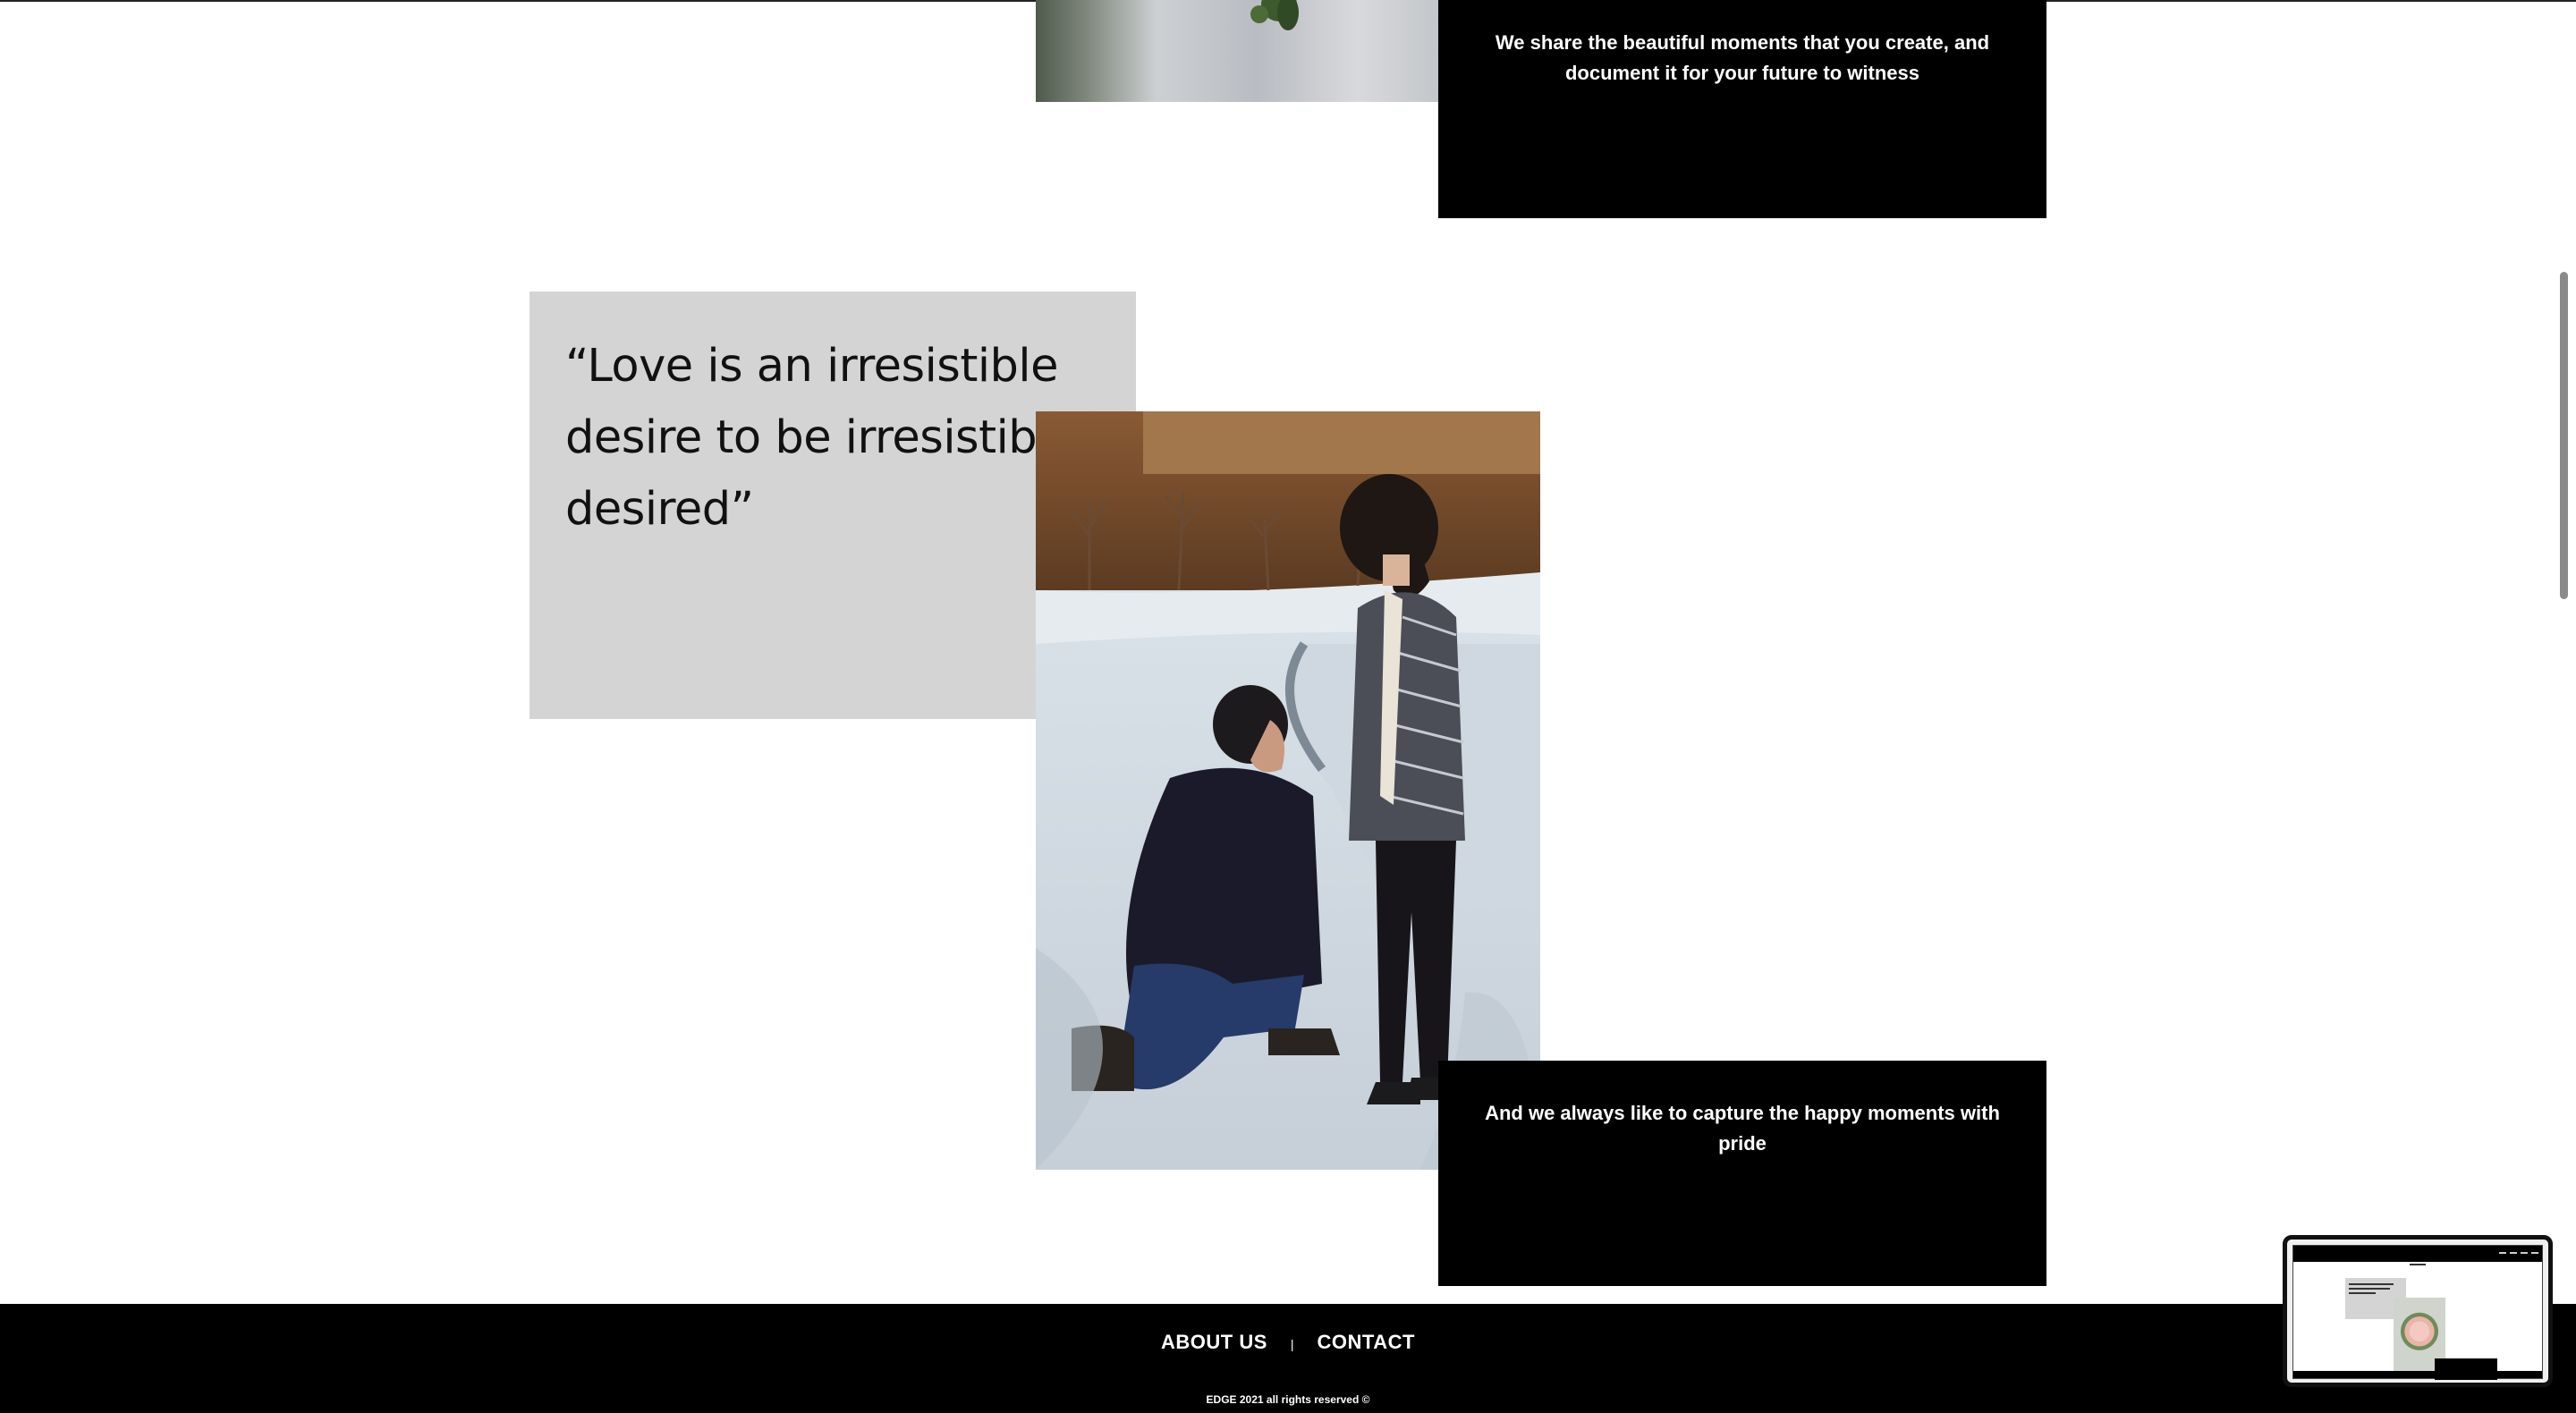 This screenshot has height=1413, width=2576. What do you see at coordinates (2564, 435) in the screenshot?
I see `scrollbar-thumb` at bounding box center [2564, 435].